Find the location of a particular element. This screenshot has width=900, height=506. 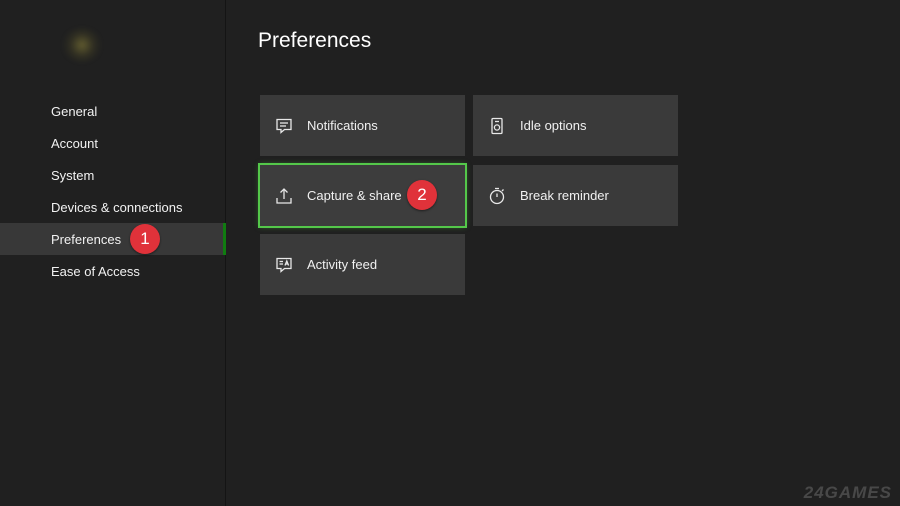

sidebar-item-general: General is located at coordinates (113, 111).